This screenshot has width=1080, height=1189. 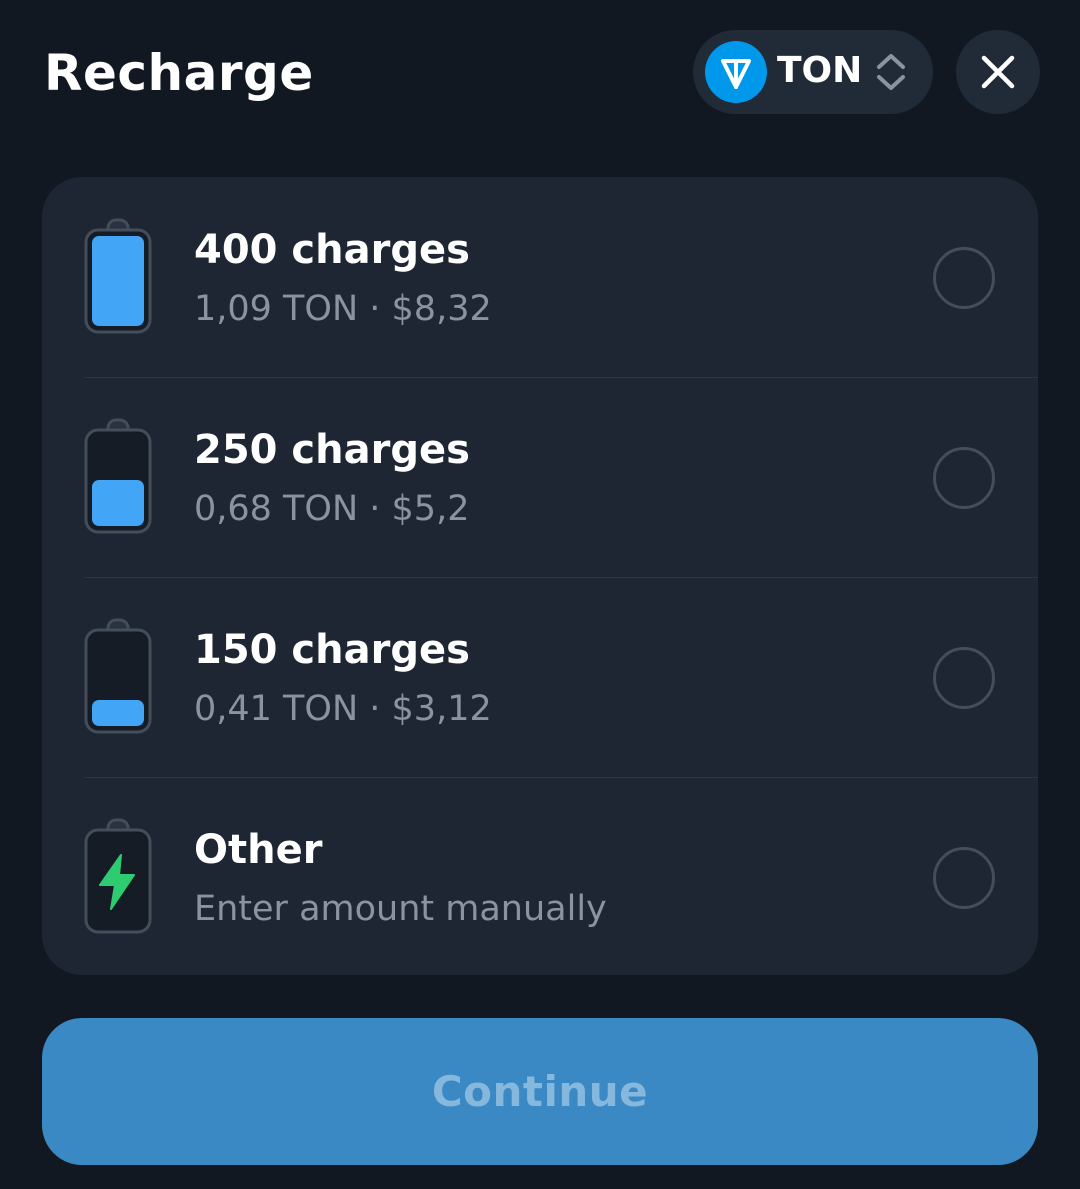 I want to click on chevron-up-down-icon, so click(x=891, y=72).